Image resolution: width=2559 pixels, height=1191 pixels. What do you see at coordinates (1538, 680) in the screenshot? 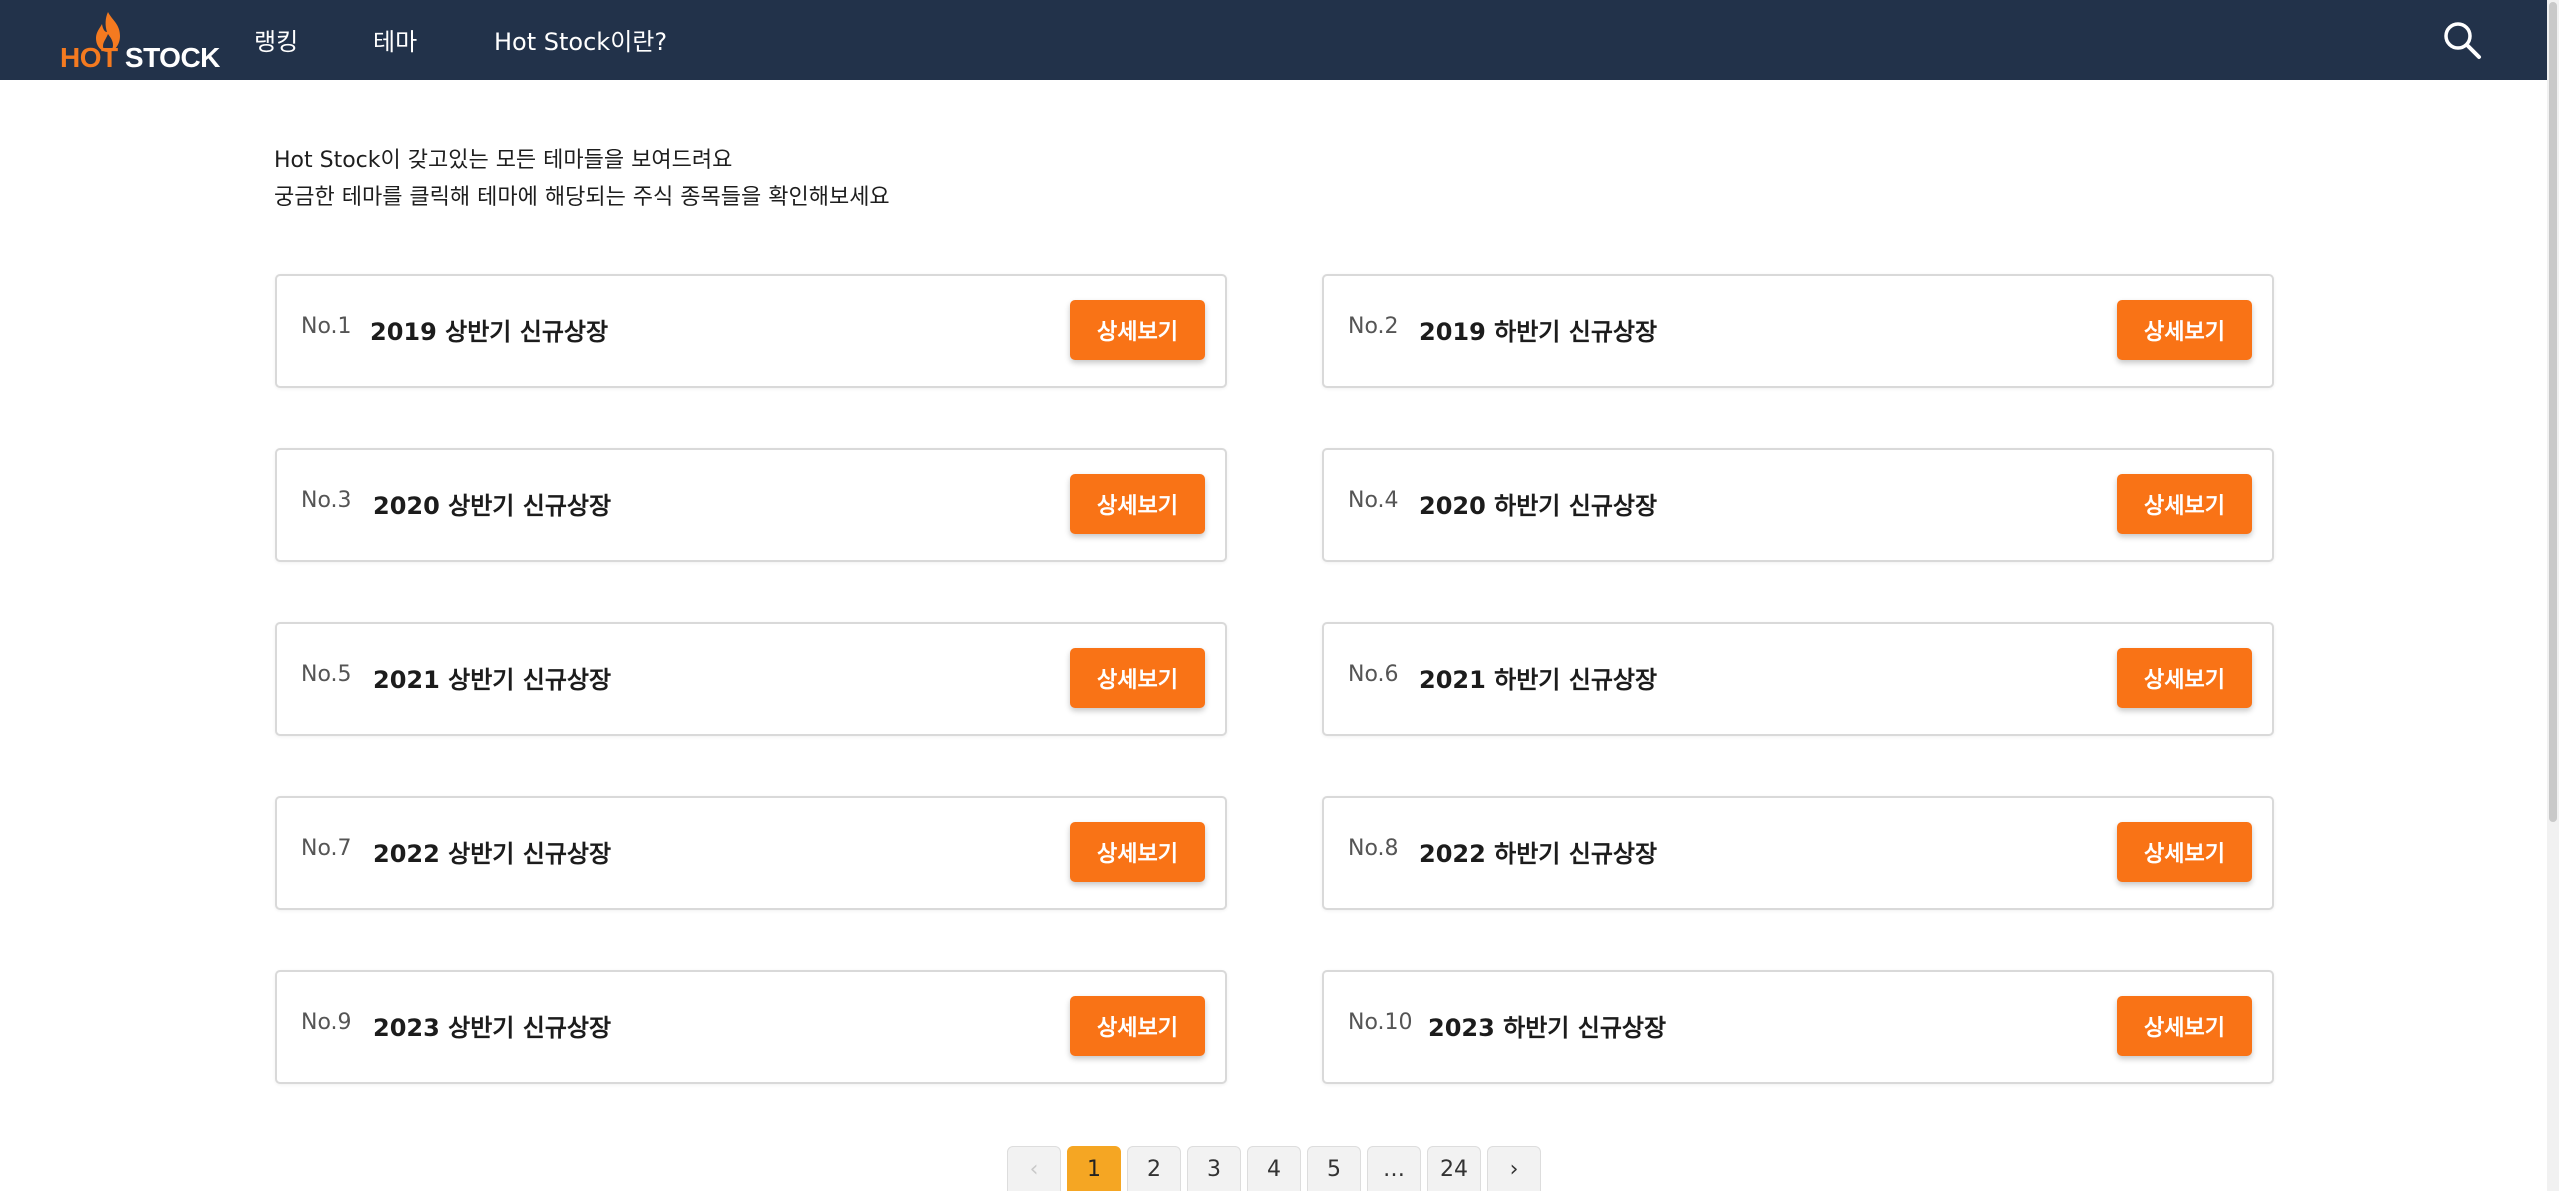
I see `theme-title: 2021 하반기 신규상장` at bounding box center [1538, 680].